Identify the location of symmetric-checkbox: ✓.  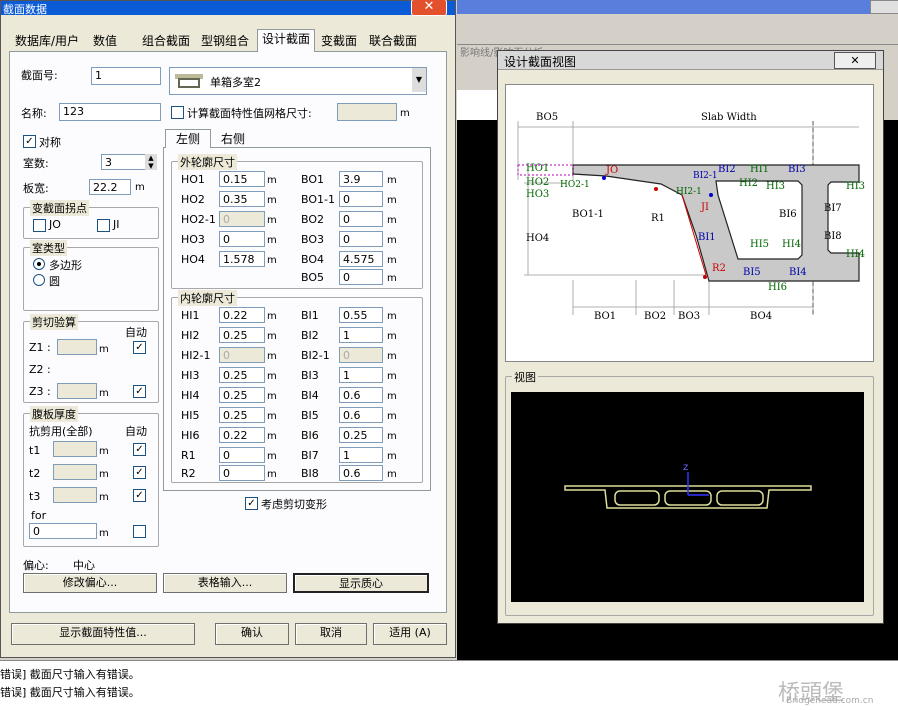
(29, 141).